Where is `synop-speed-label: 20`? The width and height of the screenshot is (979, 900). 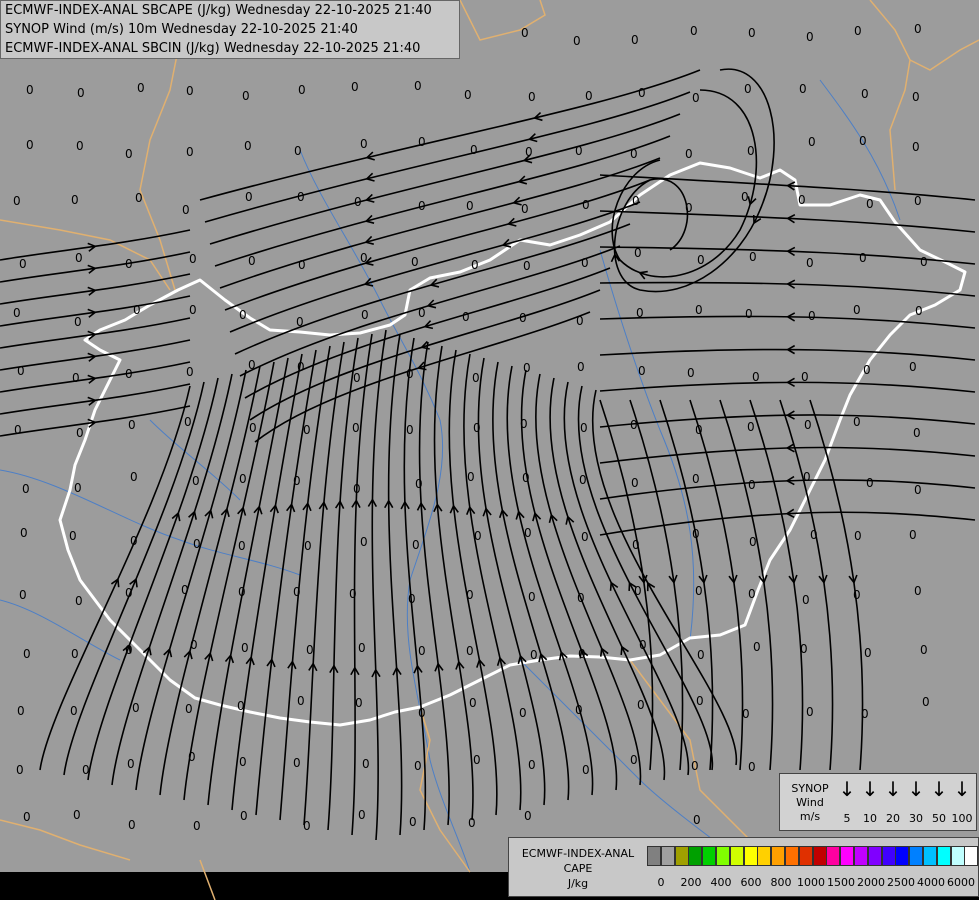 synop-speed-label: 20 is located at coordinates (893, 818).